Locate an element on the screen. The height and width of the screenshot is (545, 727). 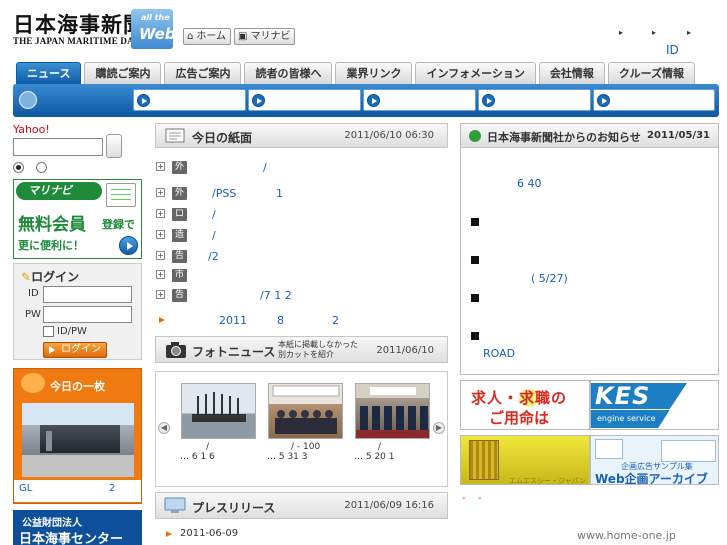
tab-subscription: 購読ご案内 is located at coordinates (123, 73).